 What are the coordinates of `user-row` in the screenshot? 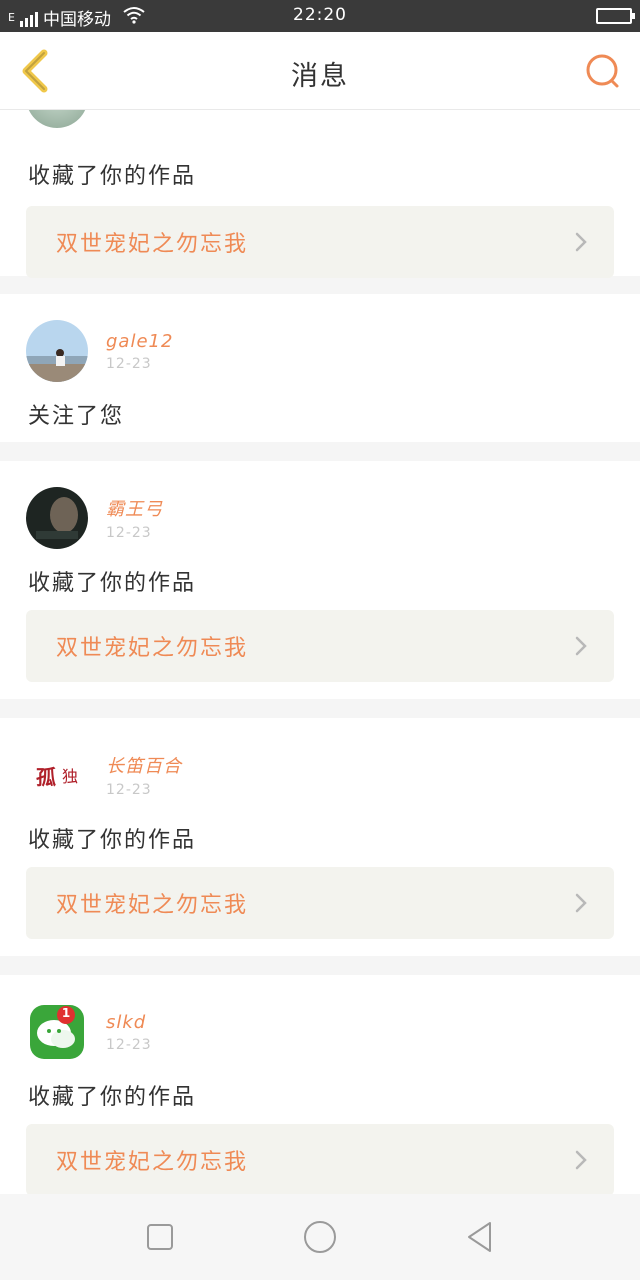 It's located at (57, 119).